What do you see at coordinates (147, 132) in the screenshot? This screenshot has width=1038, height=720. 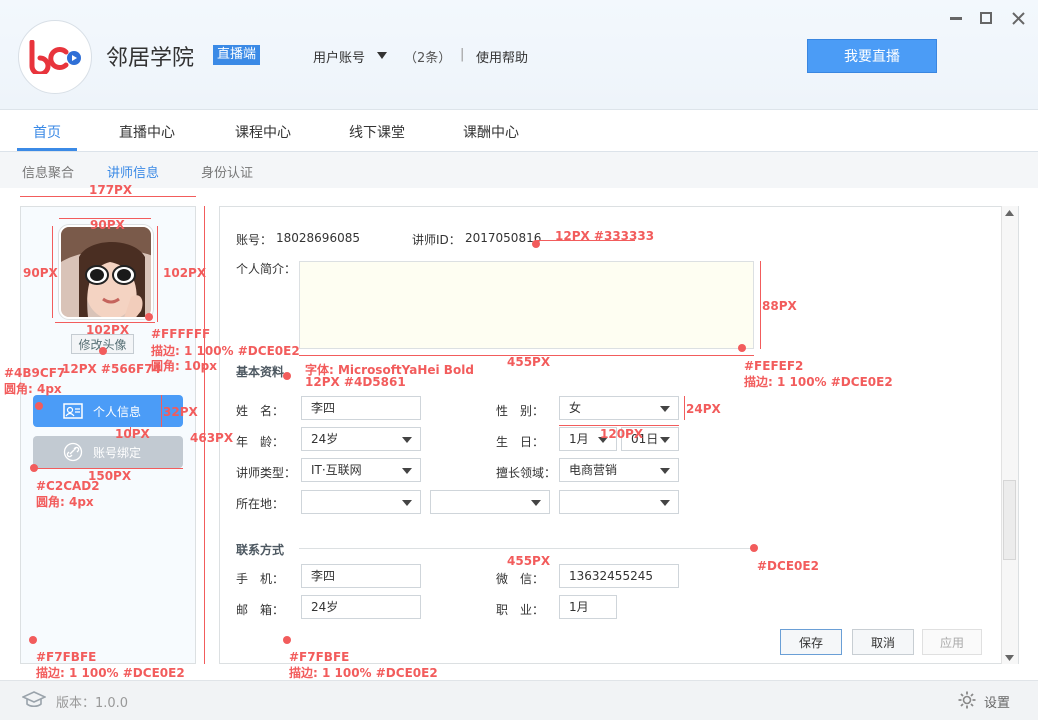 I see `tab-live-center: 直播中心` at bounding box center [147, 132].